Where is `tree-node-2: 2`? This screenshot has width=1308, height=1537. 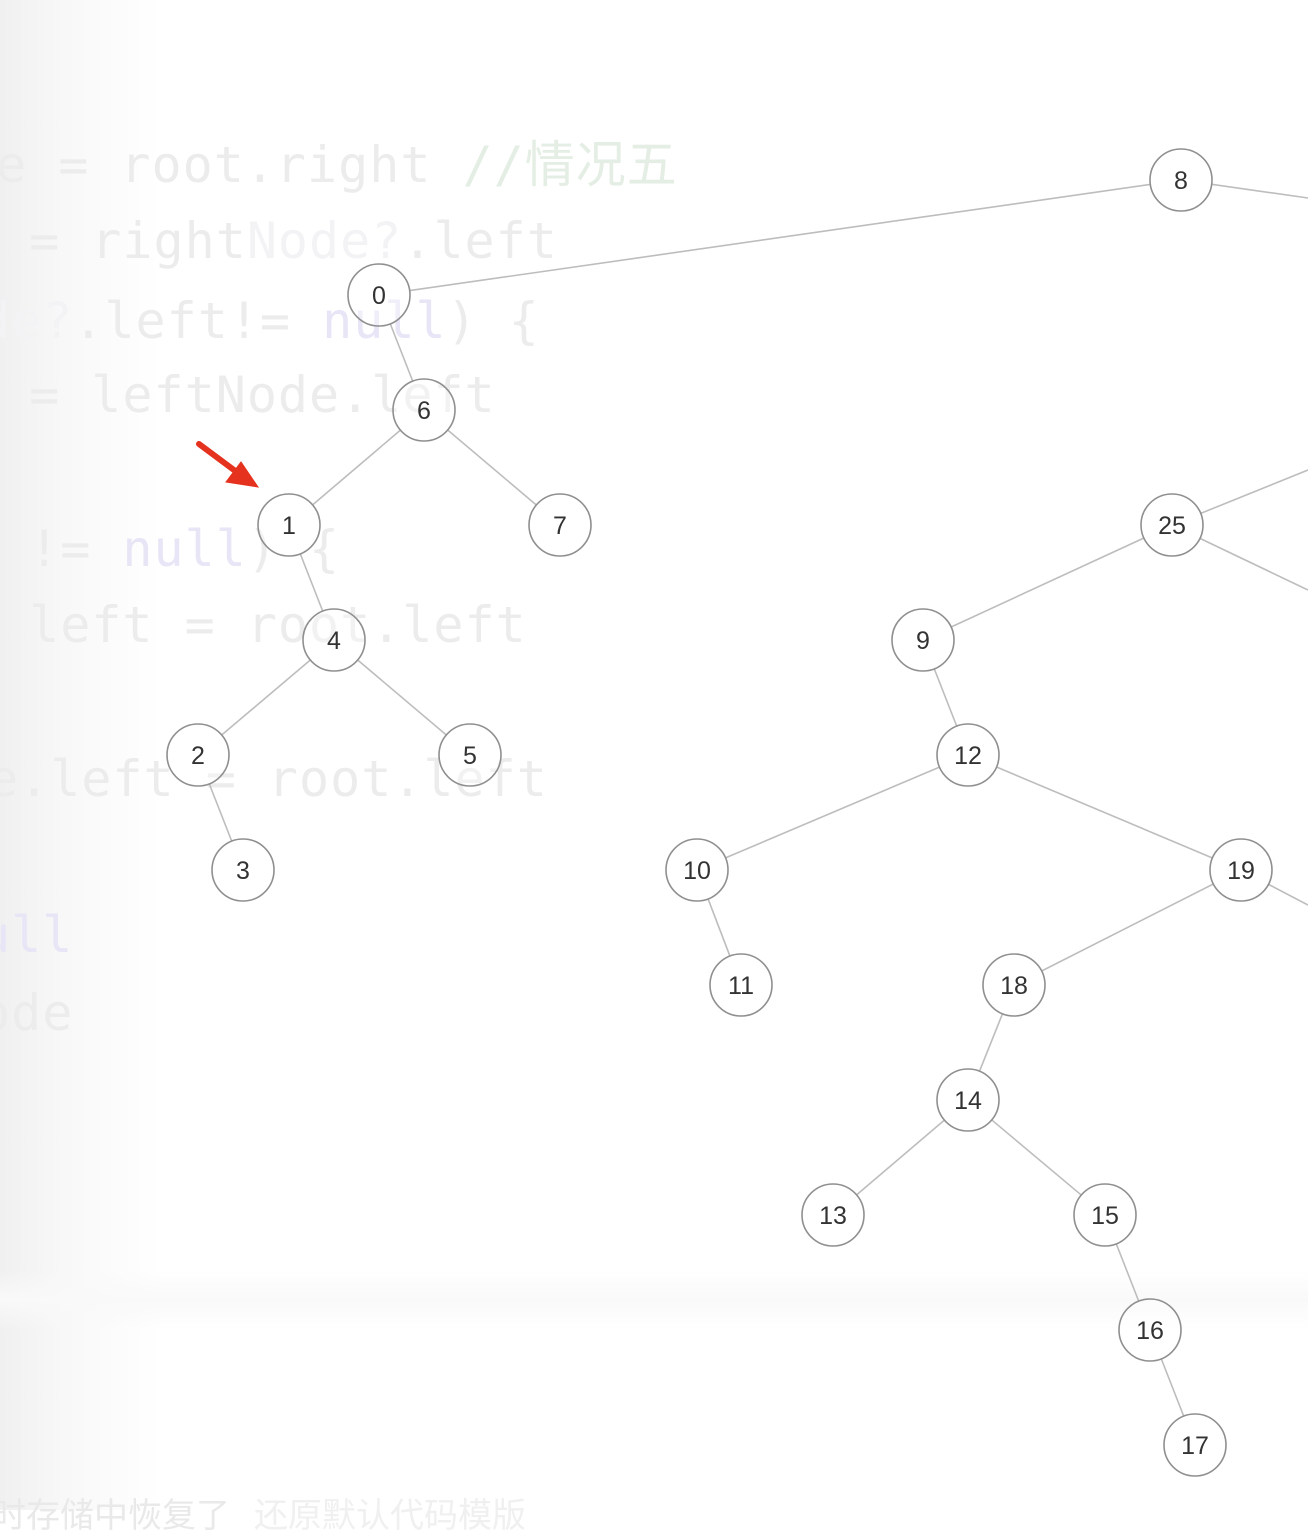
tree-node-2: 2 is located at coordinates (198, 755).